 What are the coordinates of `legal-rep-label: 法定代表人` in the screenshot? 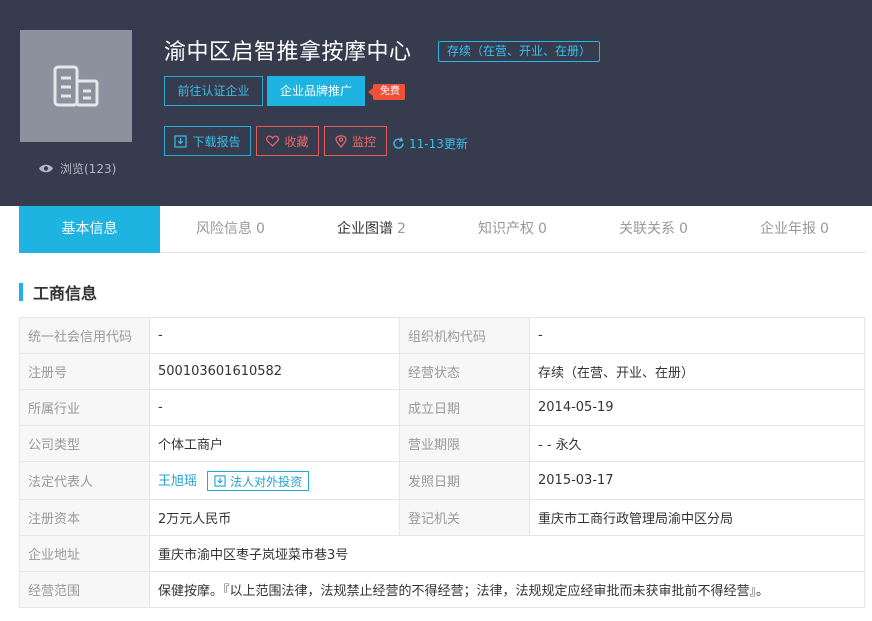 It's located at (84, 480).